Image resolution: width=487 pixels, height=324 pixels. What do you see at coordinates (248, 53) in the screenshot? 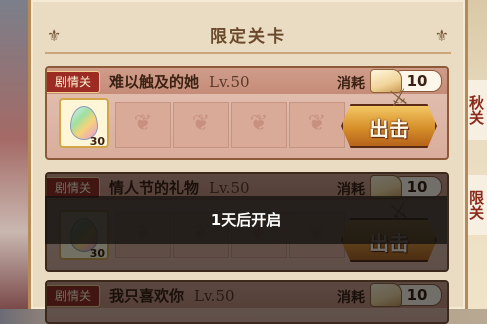
I see `divider` at bounding box center [248, 53].